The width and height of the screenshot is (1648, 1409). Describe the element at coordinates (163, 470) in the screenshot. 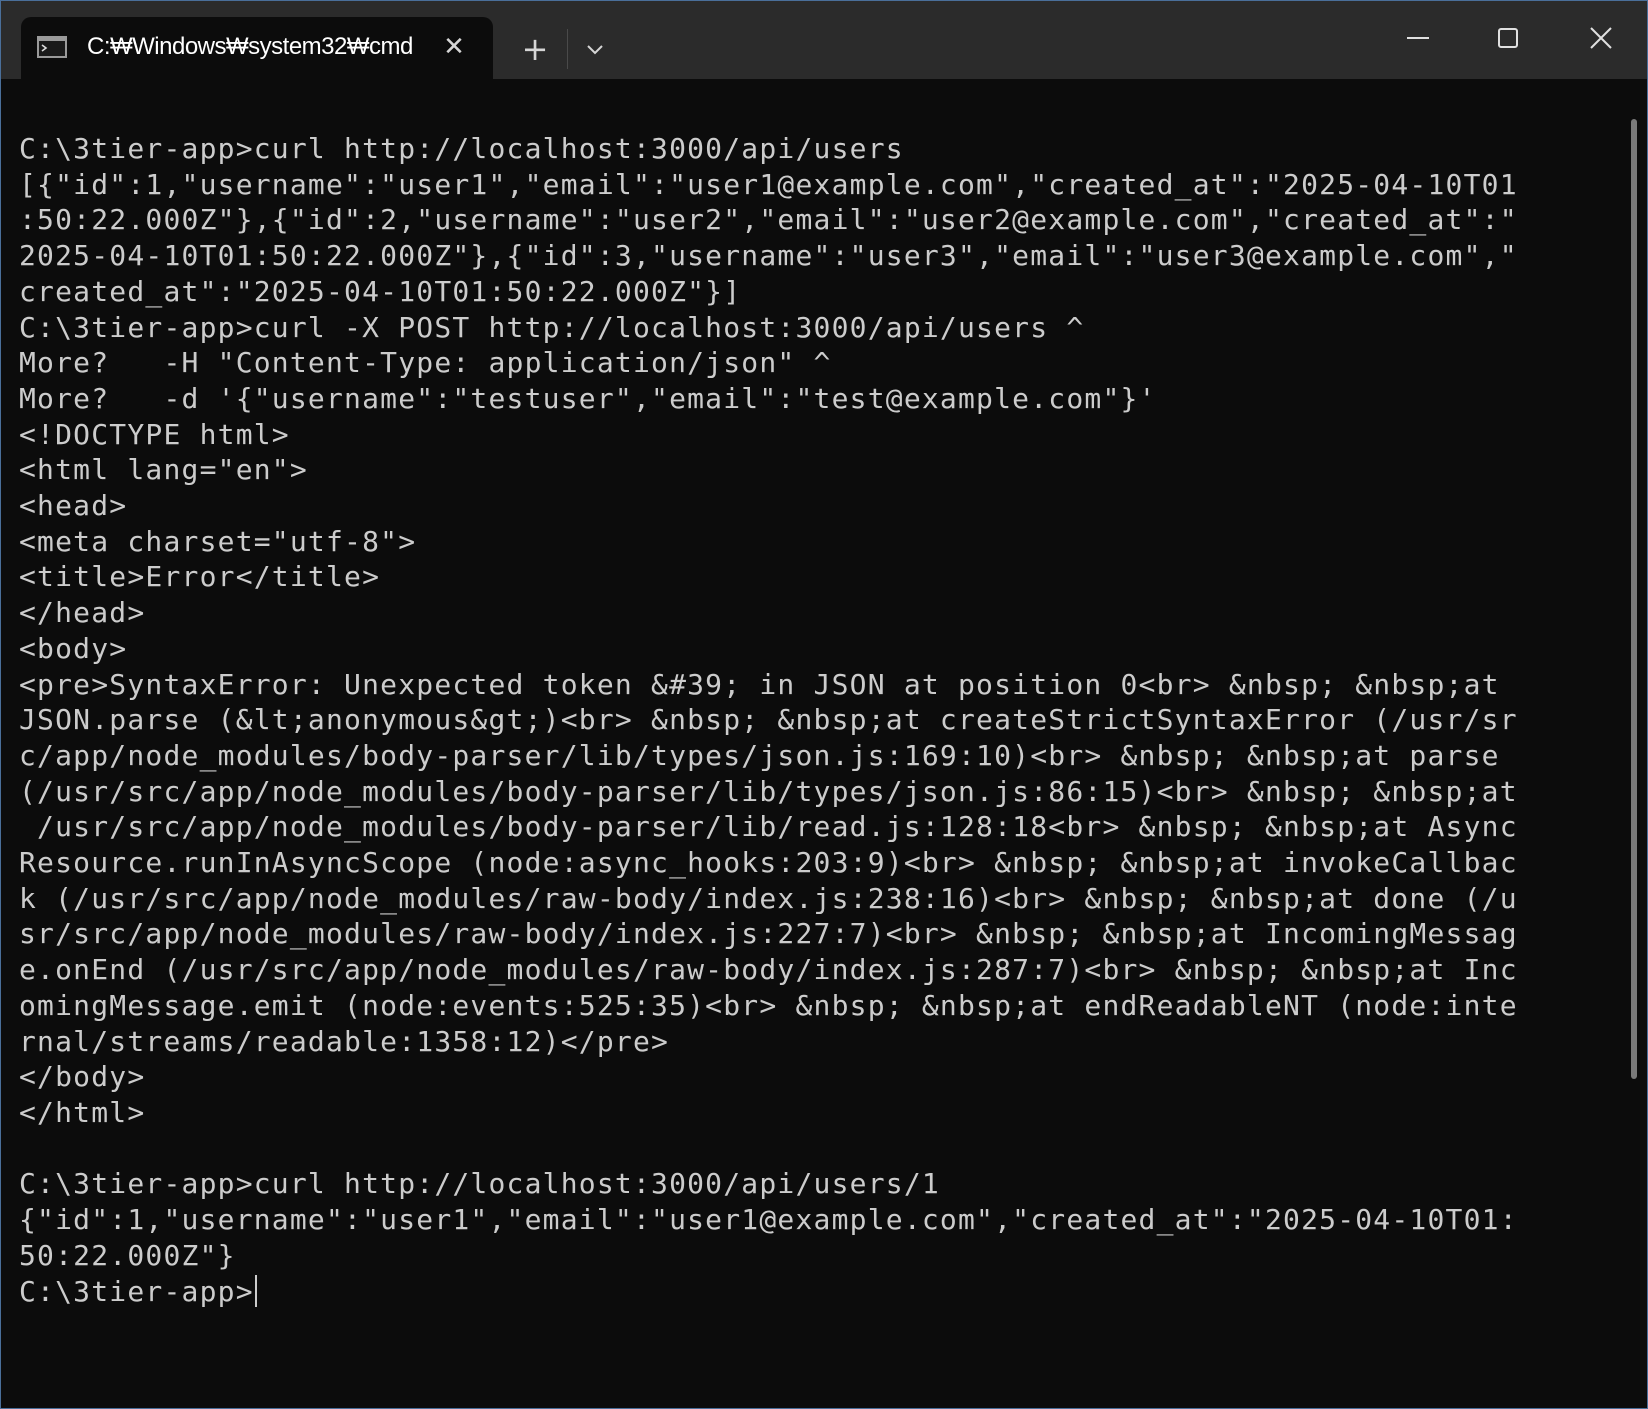

I see `terminal-line: <html lang="en">` at that location.